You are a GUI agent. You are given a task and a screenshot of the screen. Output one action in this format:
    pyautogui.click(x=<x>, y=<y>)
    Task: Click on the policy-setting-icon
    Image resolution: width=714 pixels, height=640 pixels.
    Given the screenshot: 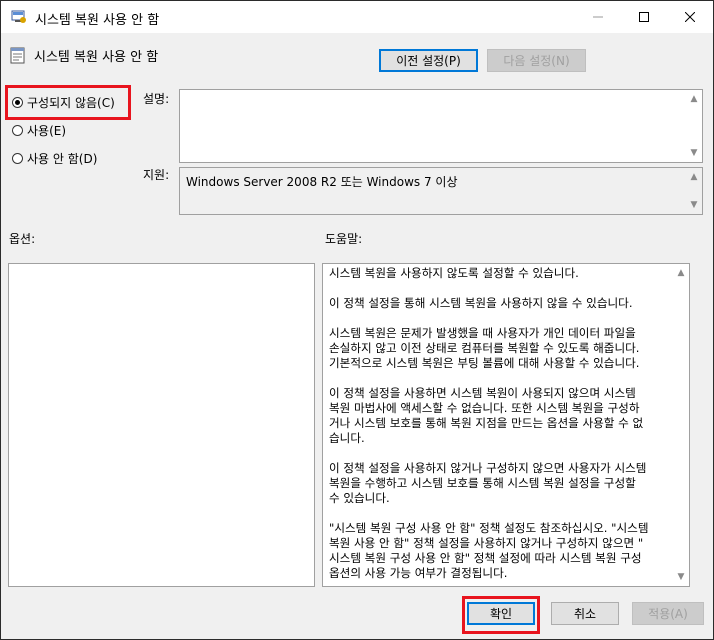 What is the action you would take?
    pyautogui.click(x=18, y=56)
    